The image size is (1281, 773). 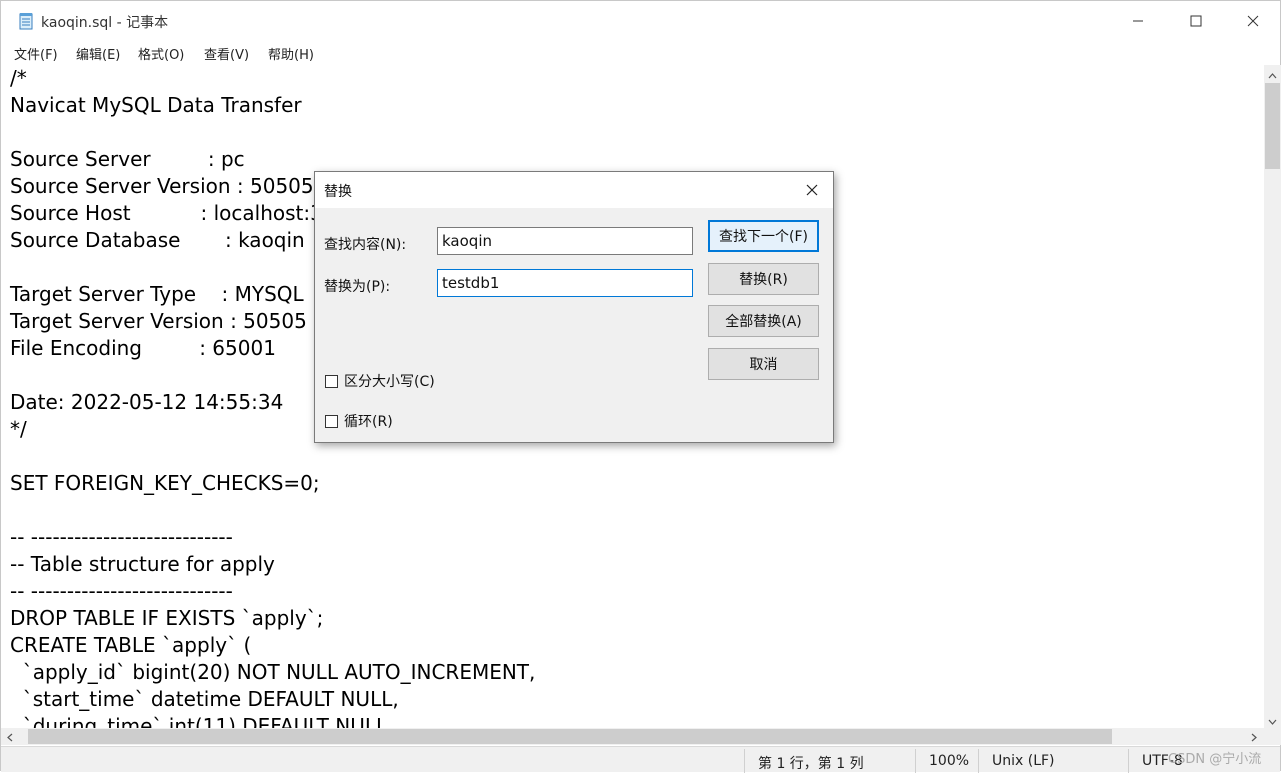 What do you see at coordinates (565, 241) in the screenshot?
I see `find-input` at bounding box center [565, 241].